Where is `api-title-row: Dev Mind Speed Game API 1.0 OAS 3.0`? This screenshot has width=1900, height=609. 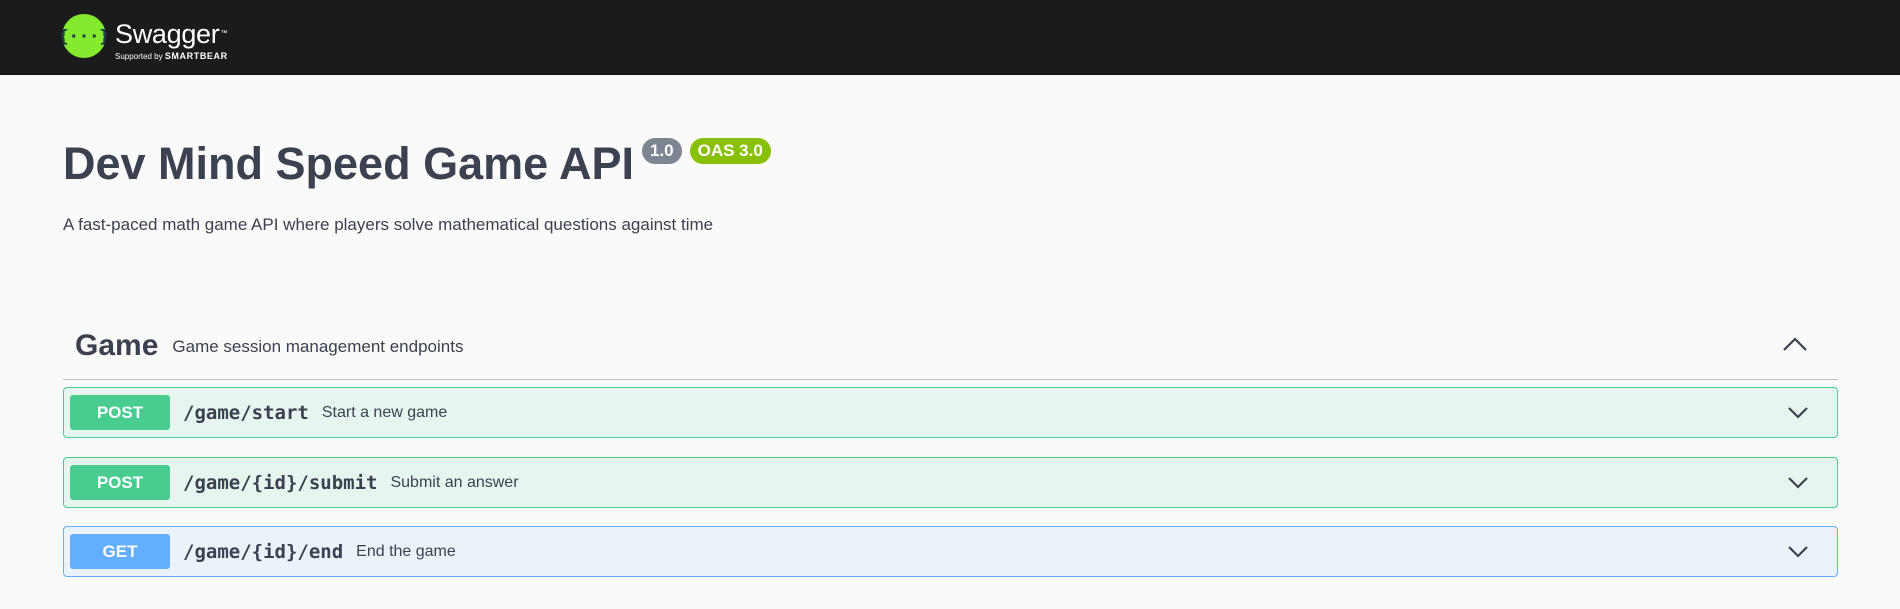
api-title-row: Dev Mind Speed Game API 1.0 OAS 3.0 is located at coordinates (417, 164).